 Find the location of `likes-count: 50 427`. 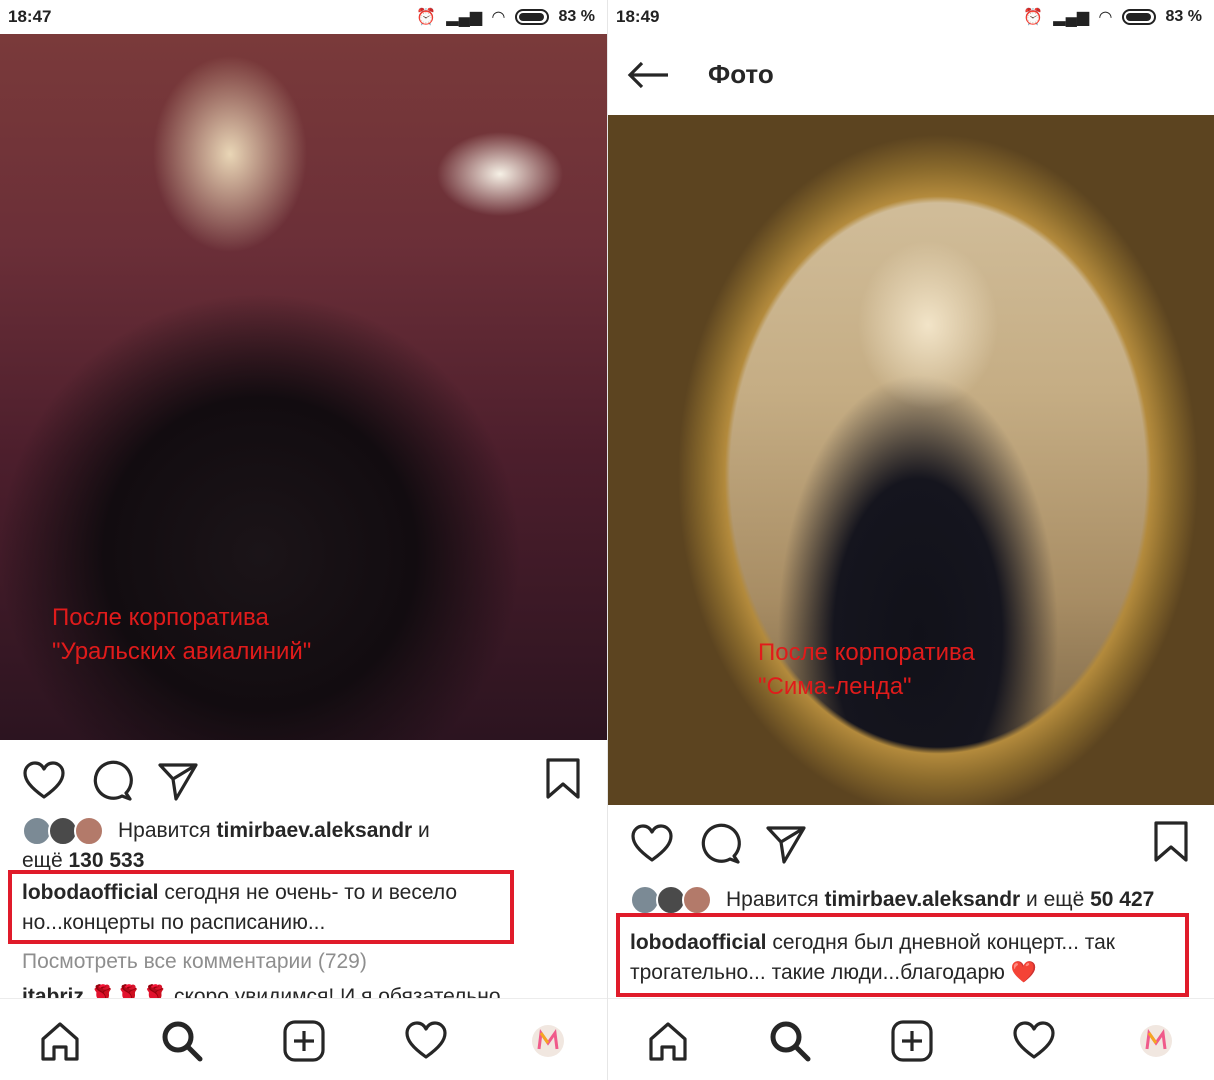

likes-count: 50 427 is located at coordinates (1122, 899).